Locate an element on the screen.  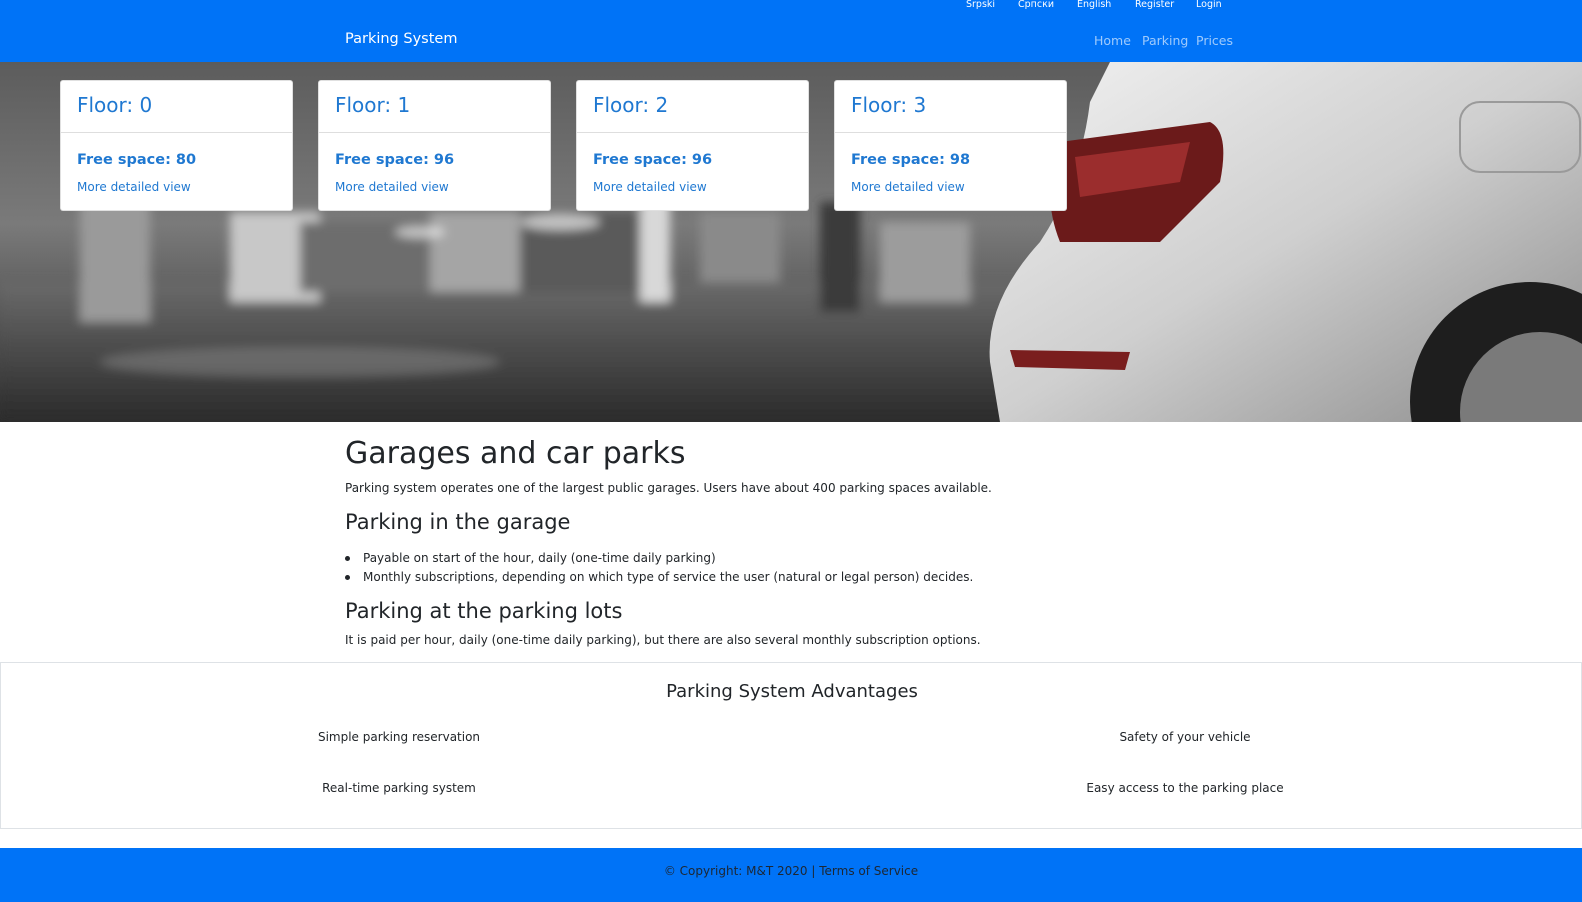
floor-title: Floor: 1 is located at coordinates (373, 105).